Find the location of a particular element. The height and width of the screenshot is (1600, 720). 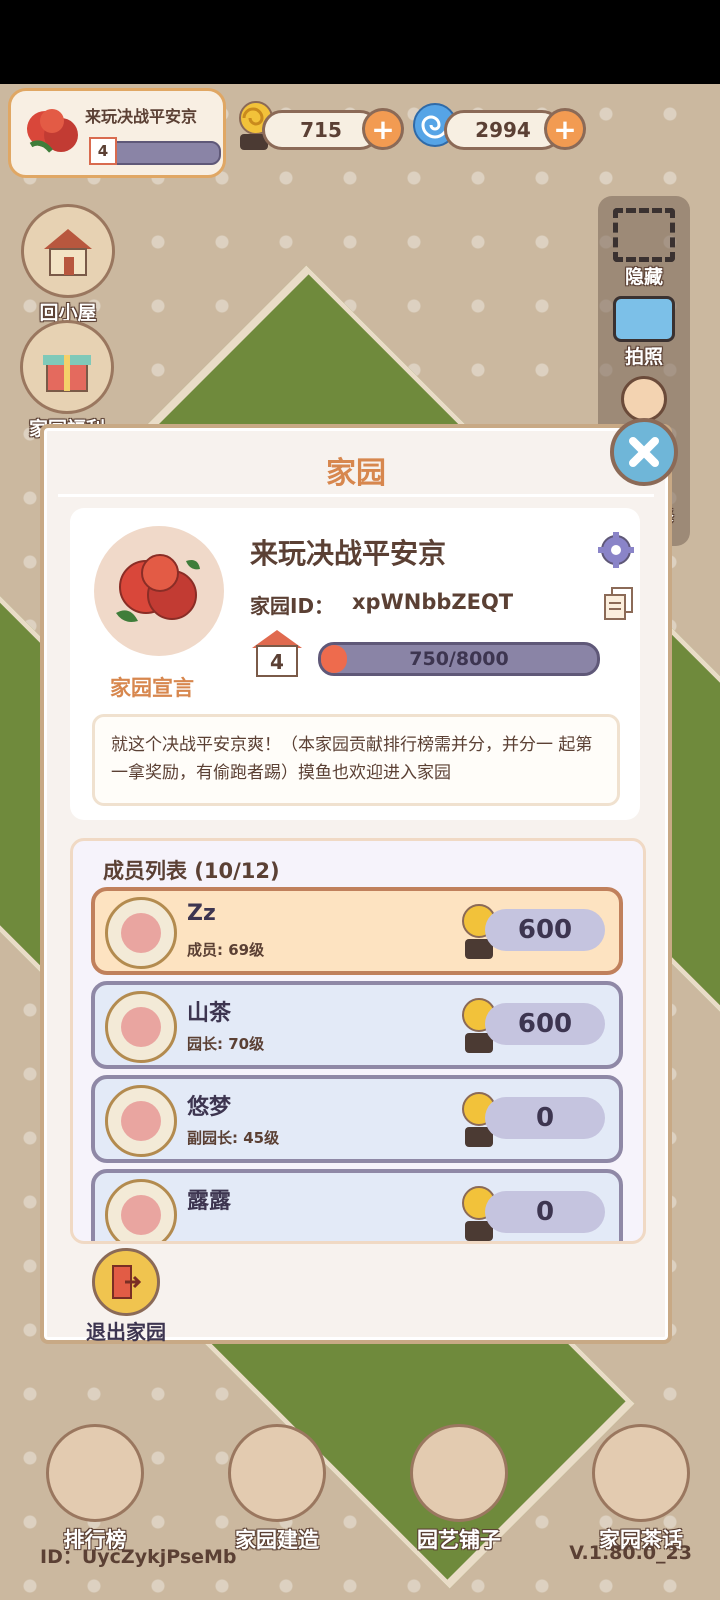

close-button is located at coordinates (644, 452).